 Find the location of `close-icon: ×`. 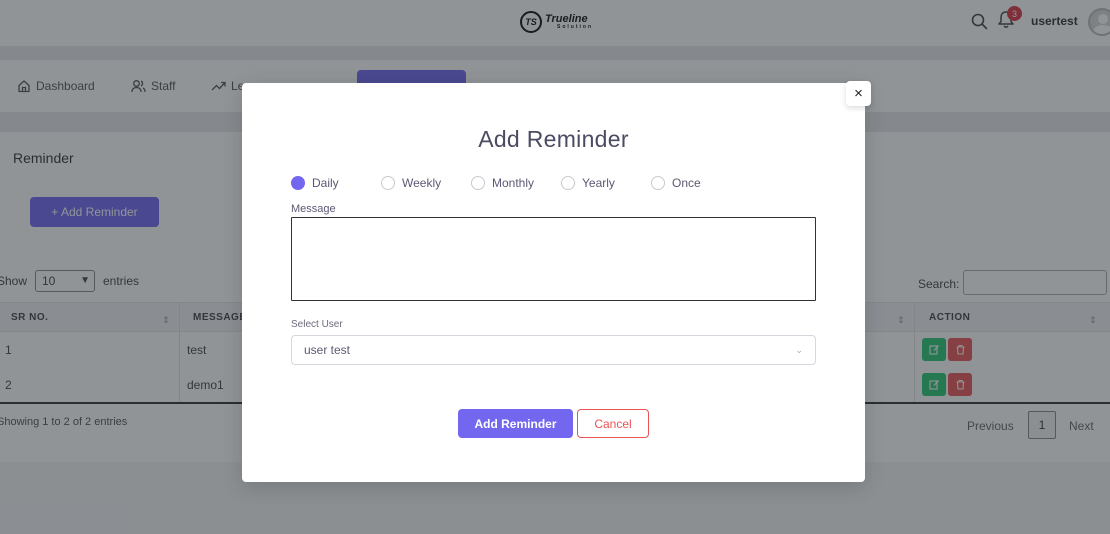

close-icon: × is located at coordinates (858, 93).